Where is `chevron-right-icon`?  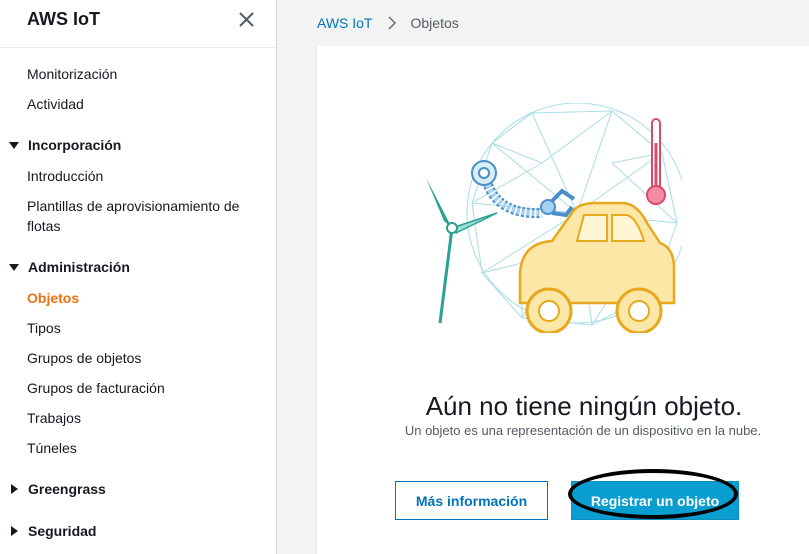 chevron-right-icon is located at coordinates (391, 23).